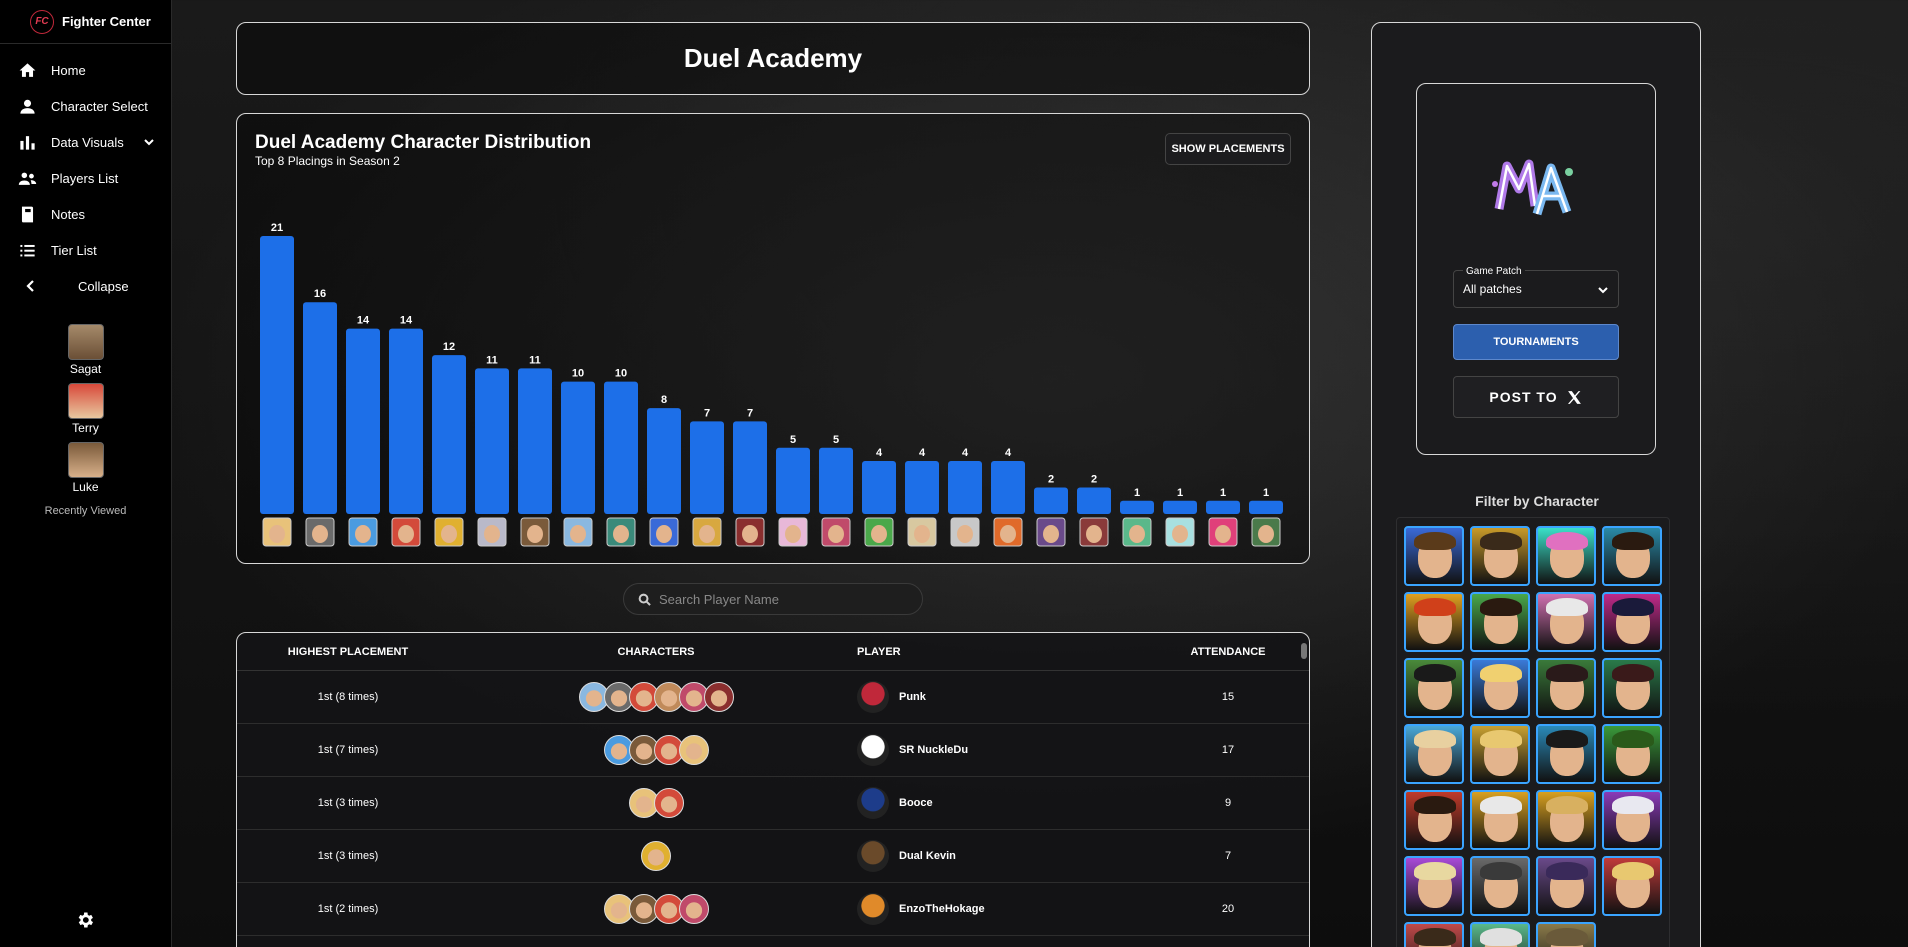 This screenshot has height=947, width=1908. What do you see at coordinates (1013, 652) in the screenshot?
I see `column-header-player: PLAYER` at bounding box center [1013, 652].